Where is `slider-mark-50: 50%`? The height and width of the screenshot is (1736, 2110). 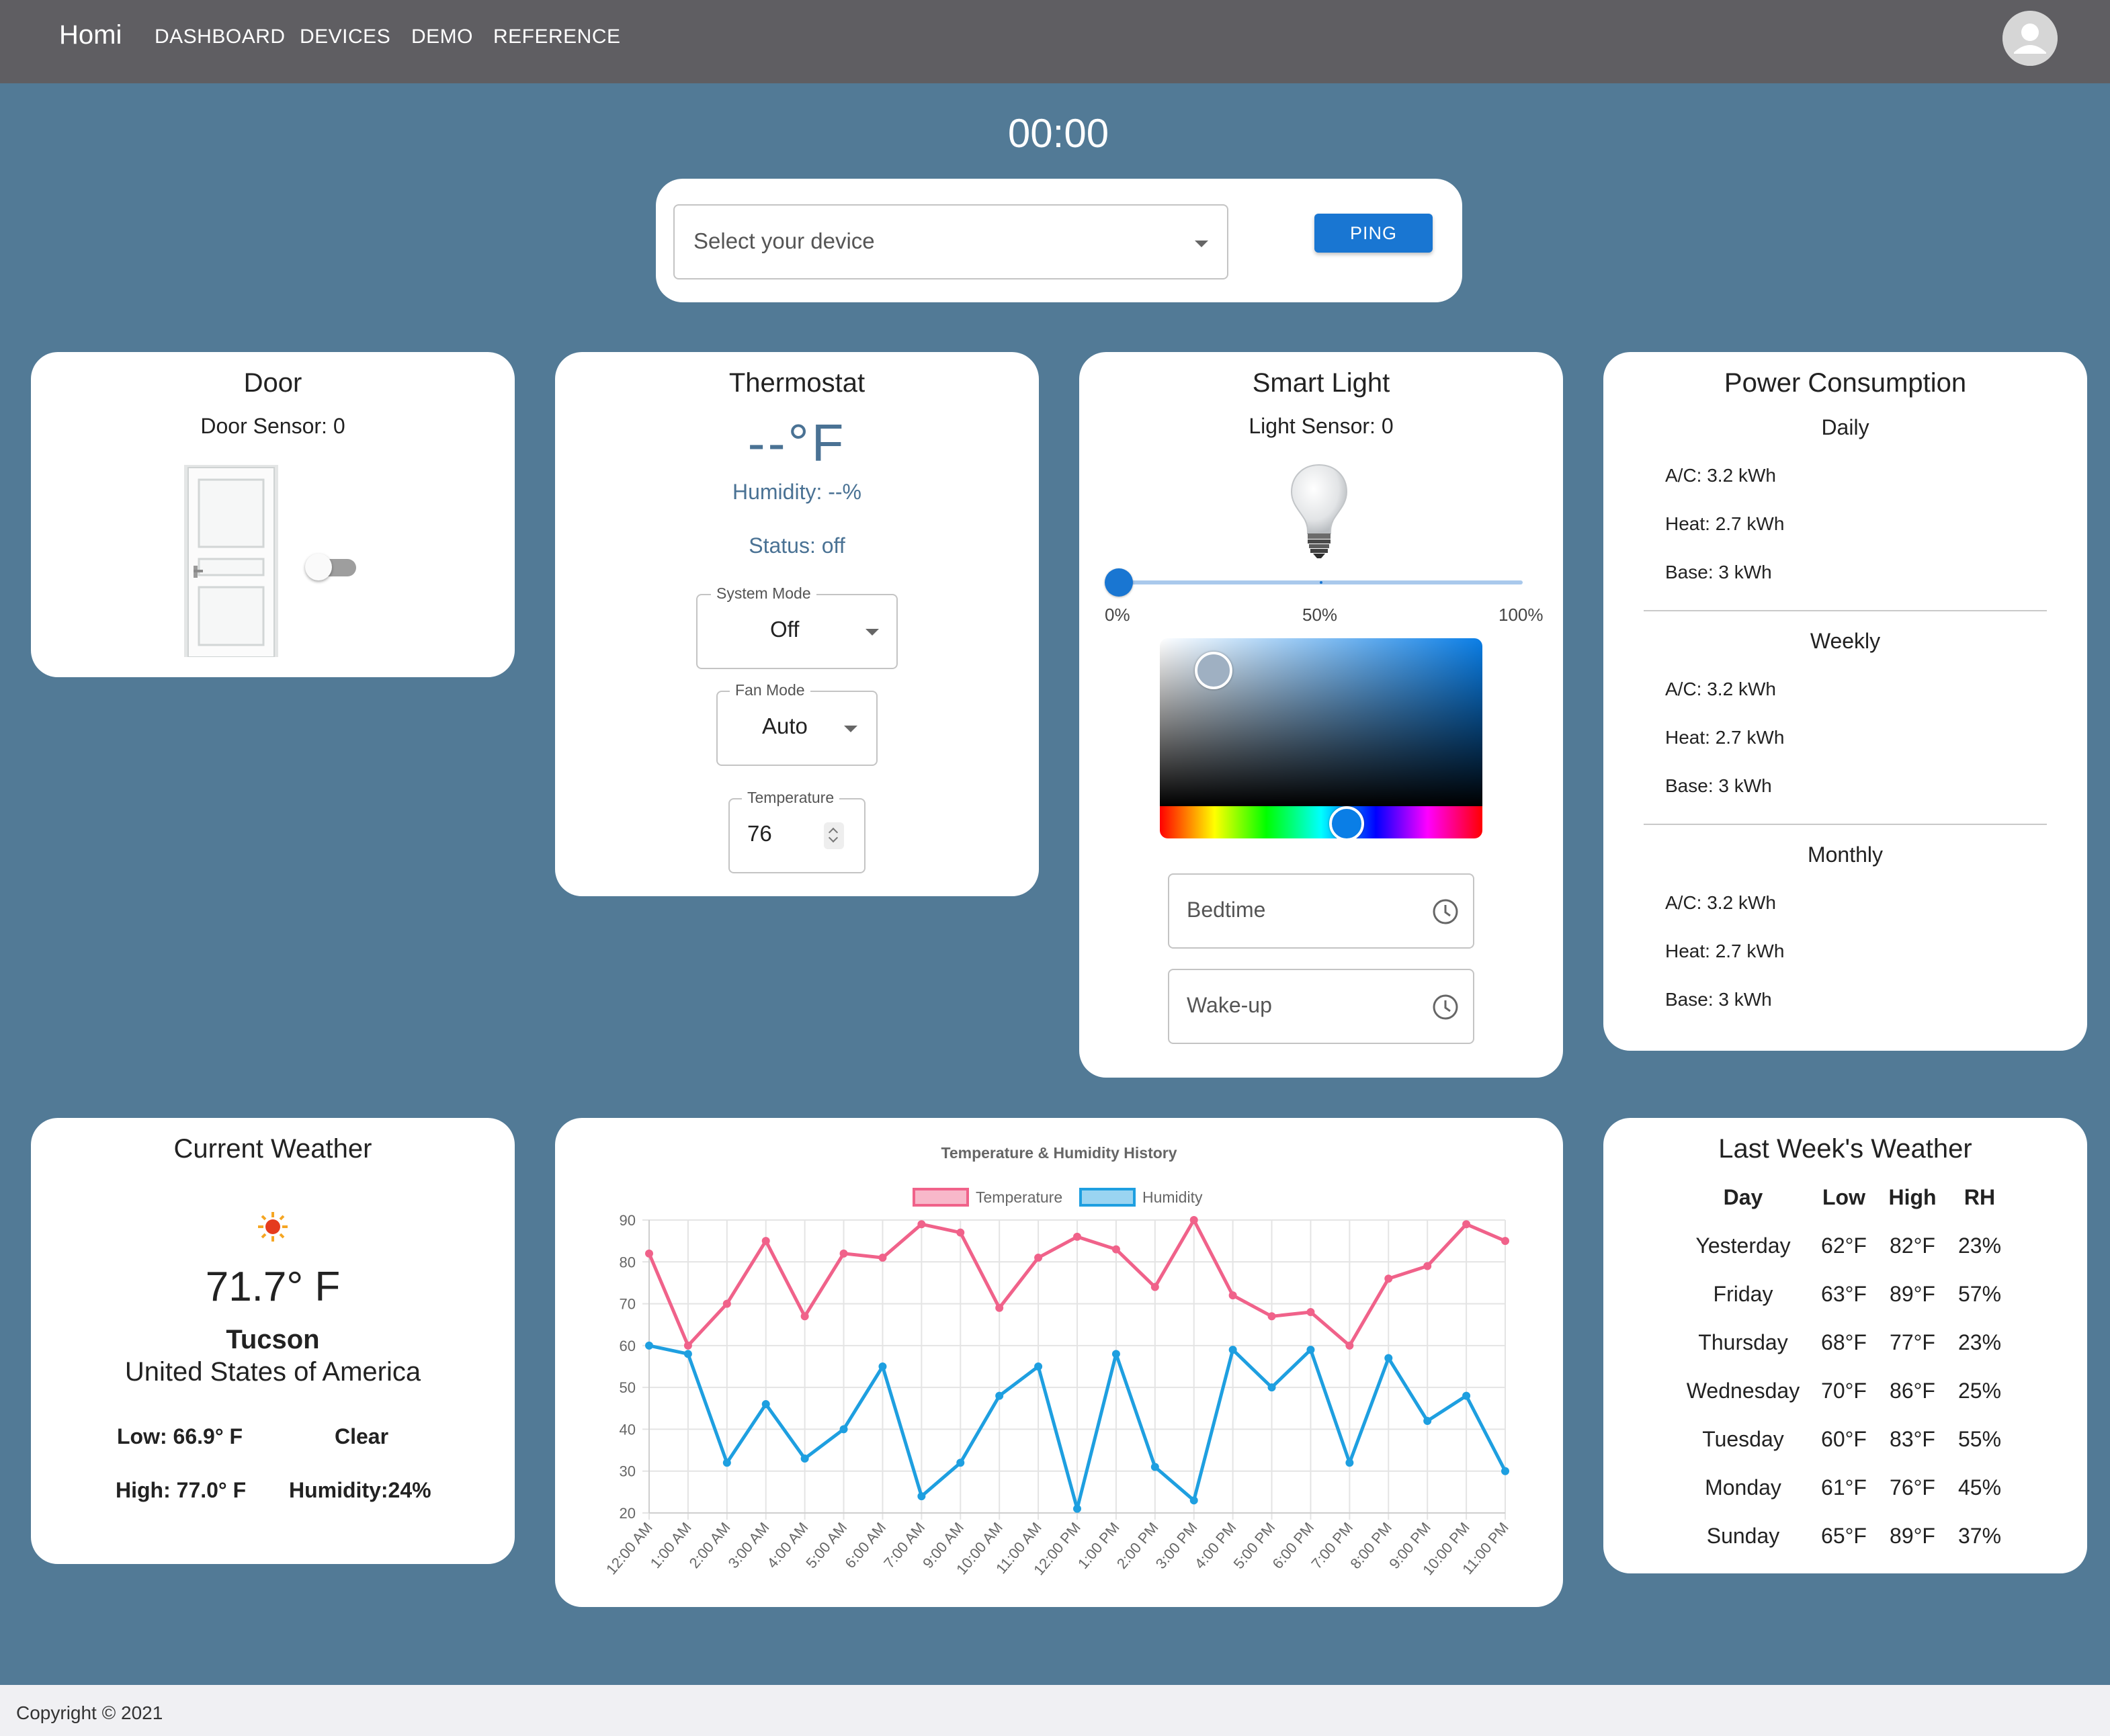 slider-mark-50: 50% is located at coordinates (1320, 615).